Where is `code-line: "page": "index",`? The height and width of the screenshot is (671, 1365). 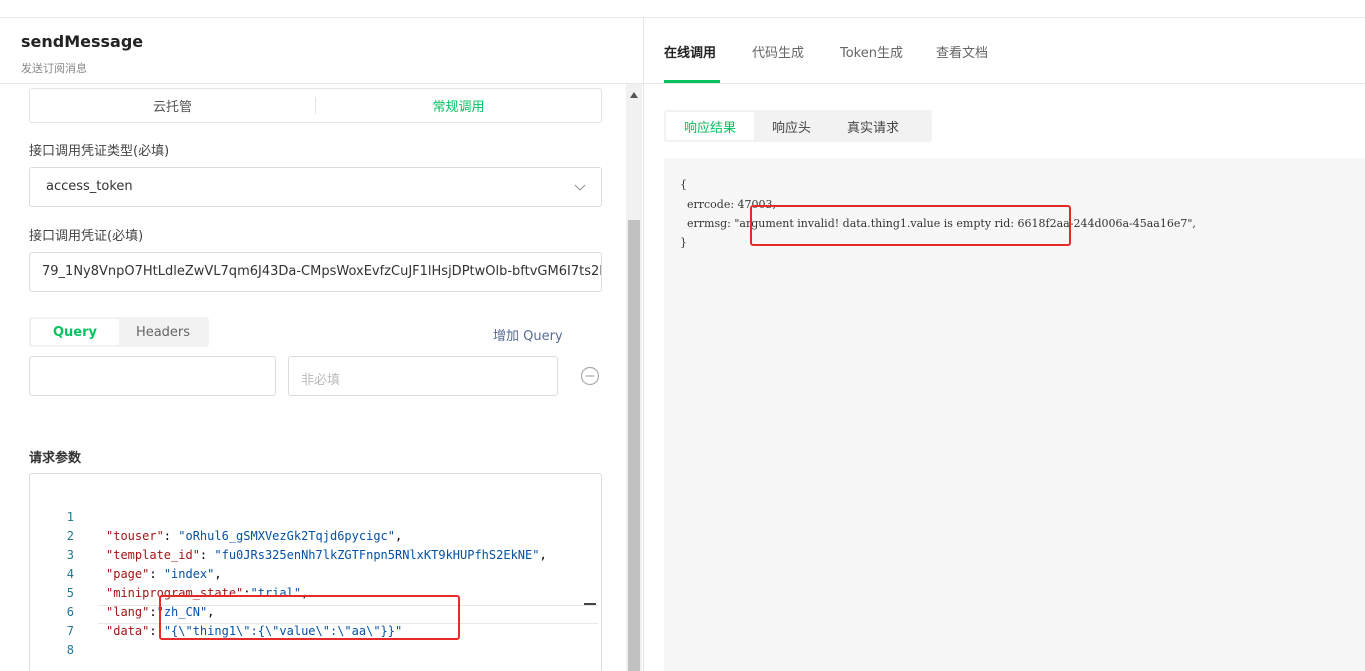
code-line: "page": "index", is located at coordinates (164, 574).